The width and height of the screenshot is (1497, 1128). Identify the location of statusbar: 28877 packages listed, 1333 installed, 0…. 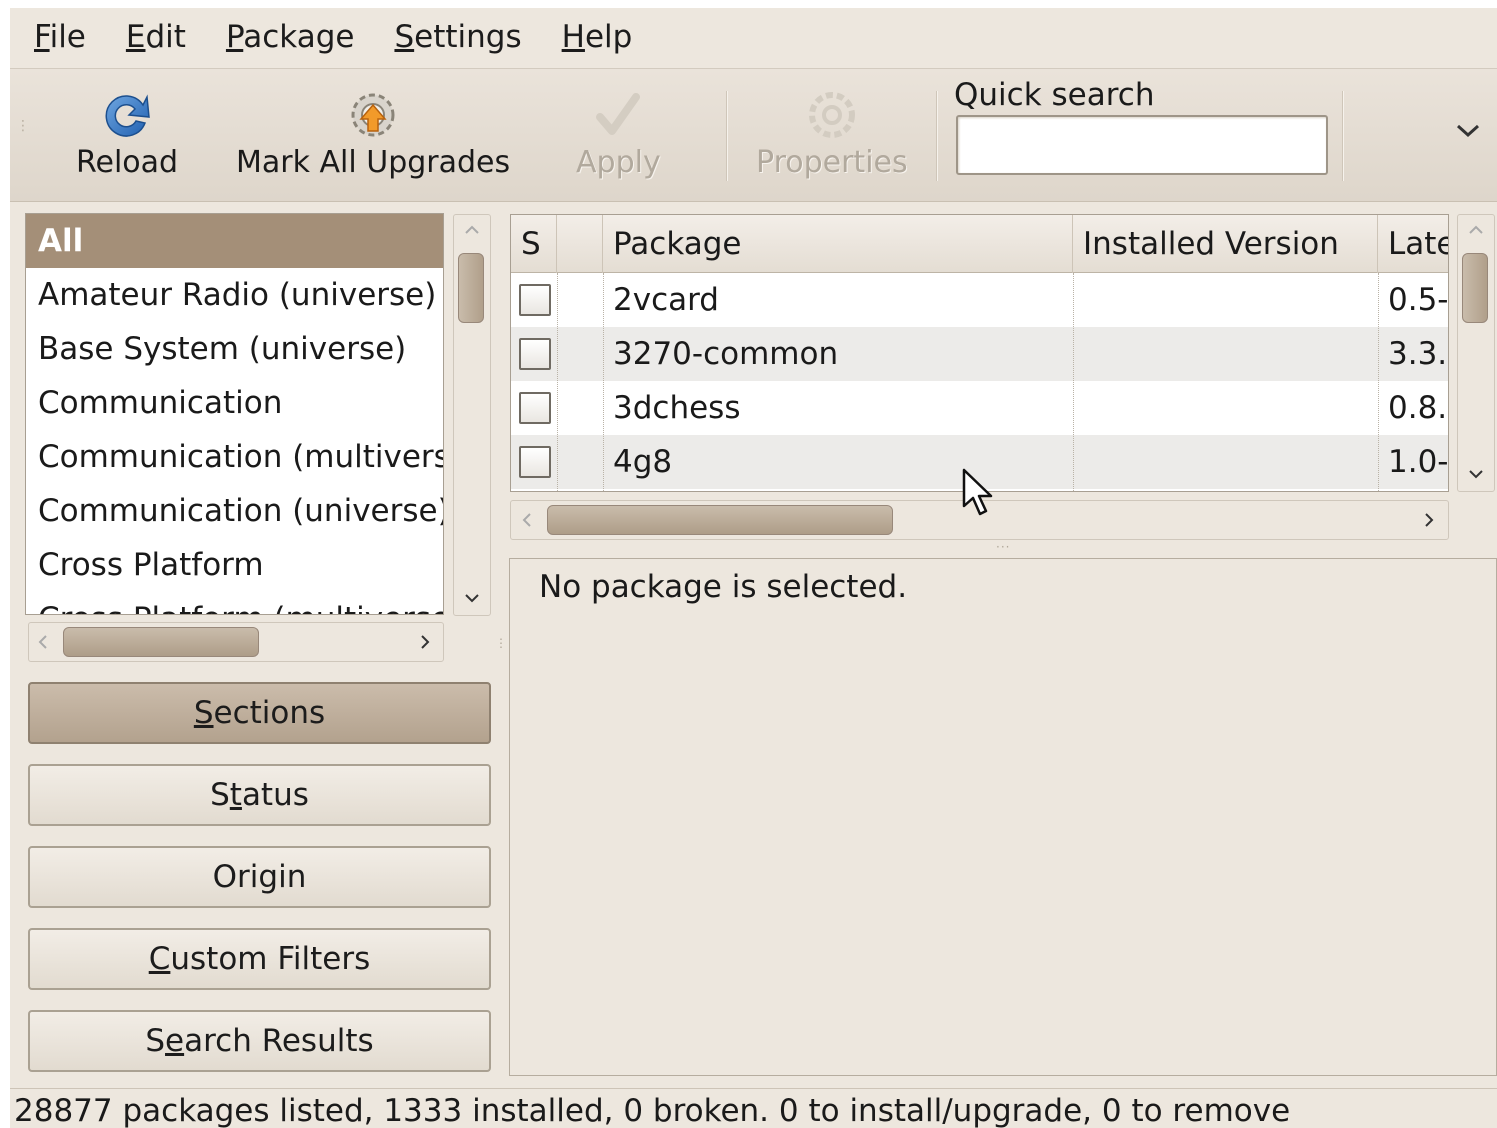
(753, 1108).